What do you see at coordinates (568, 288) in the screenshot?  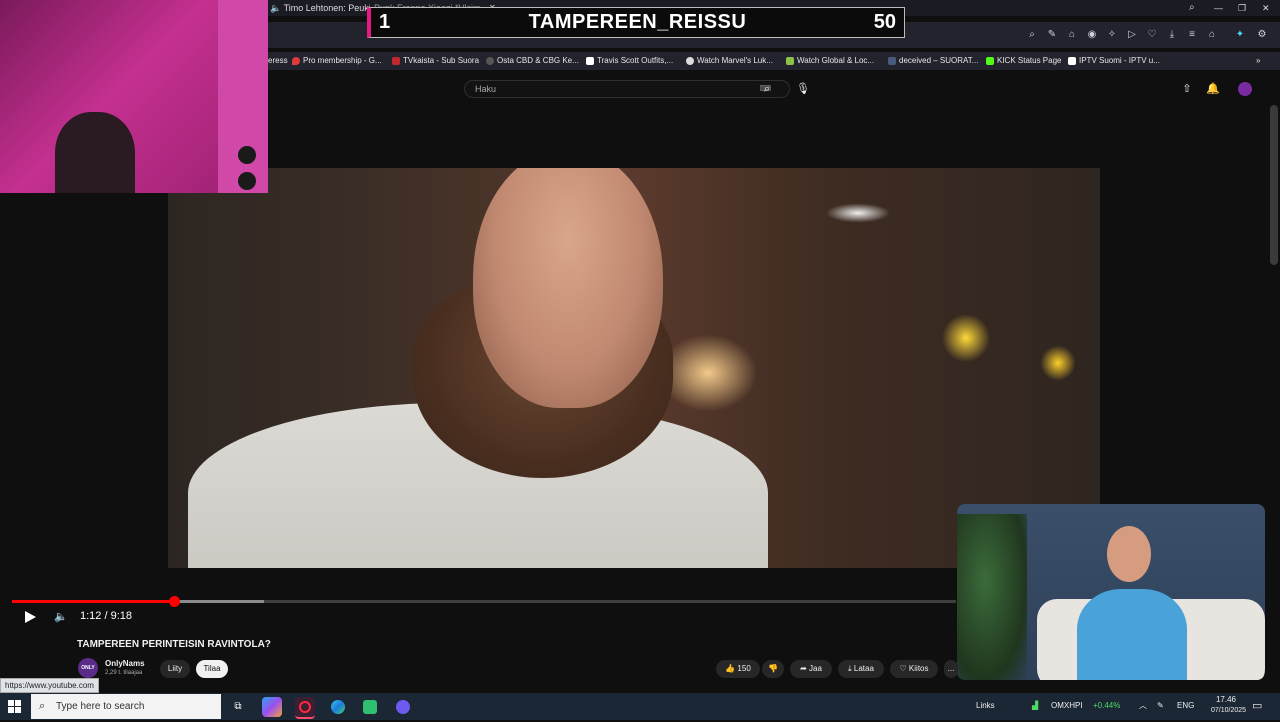 I see `video-frame` at bounding box center [568, 288].